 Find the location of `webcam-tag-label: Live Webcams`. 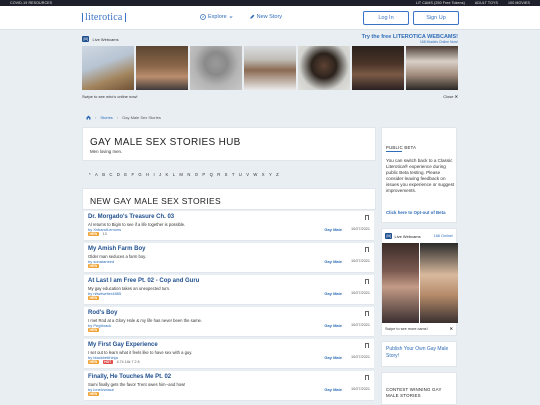

webcam-tag-label: Live Webcams is located at coordinates (105, 39).